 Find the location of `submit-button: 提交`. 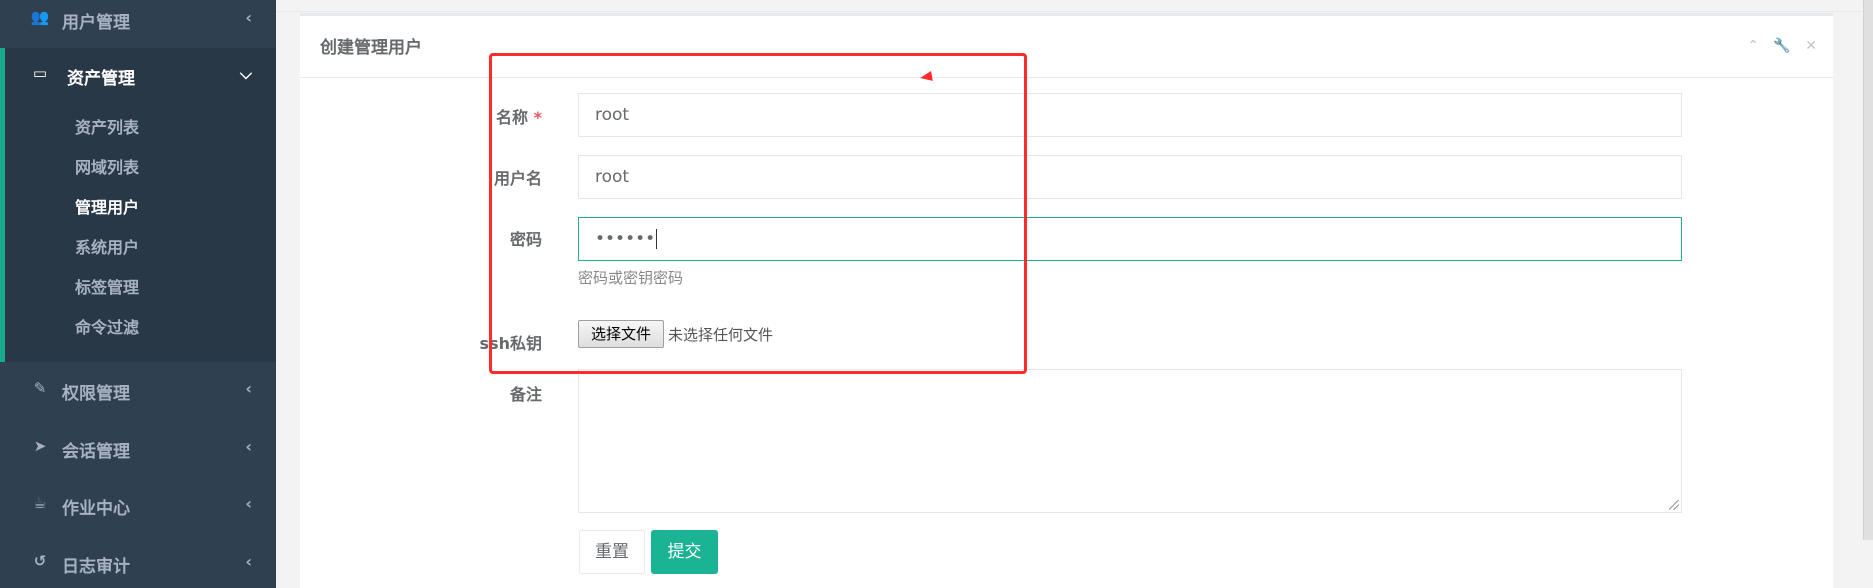

submit-button: 提交 is located at coordinates (684, 552).